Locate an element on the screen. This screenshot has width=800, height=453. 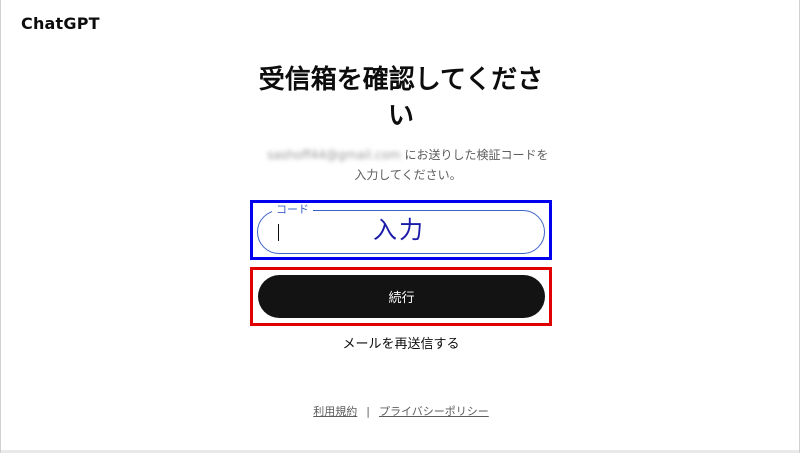
brand-logo-text: ChatGPT is located at coordinates (60, 23).